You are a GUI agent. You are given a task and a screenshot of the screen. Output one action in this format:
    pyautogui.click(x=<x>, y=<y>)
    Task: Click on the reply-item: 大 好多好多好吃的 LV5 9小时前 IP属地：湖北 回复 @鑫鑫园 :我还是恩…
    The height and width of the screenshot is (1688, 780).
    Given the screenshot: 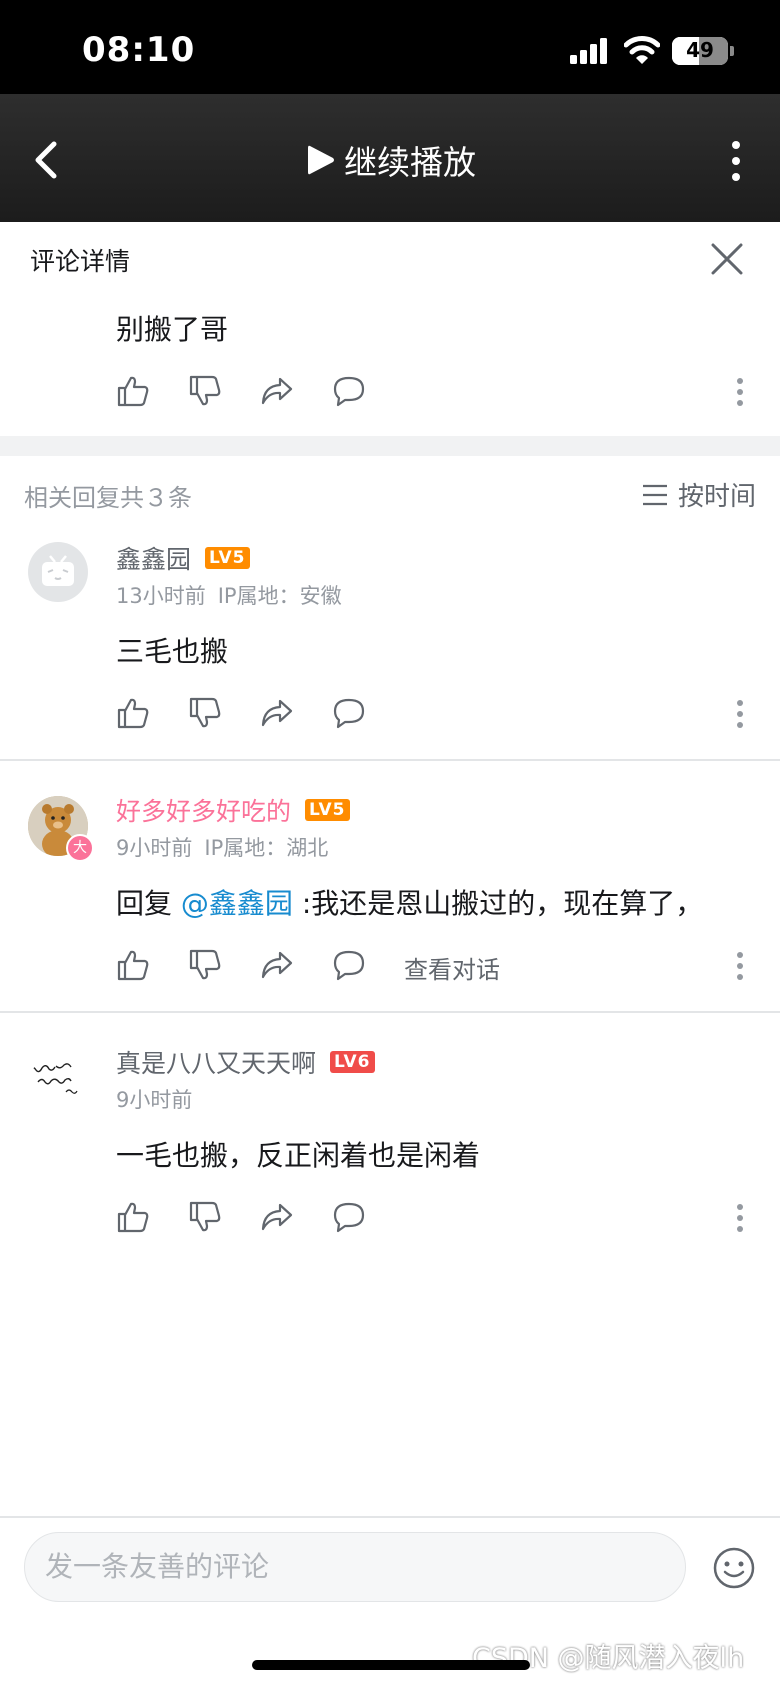 What is the action you would take?
    pyautogui.click(x=390, y=902)
    